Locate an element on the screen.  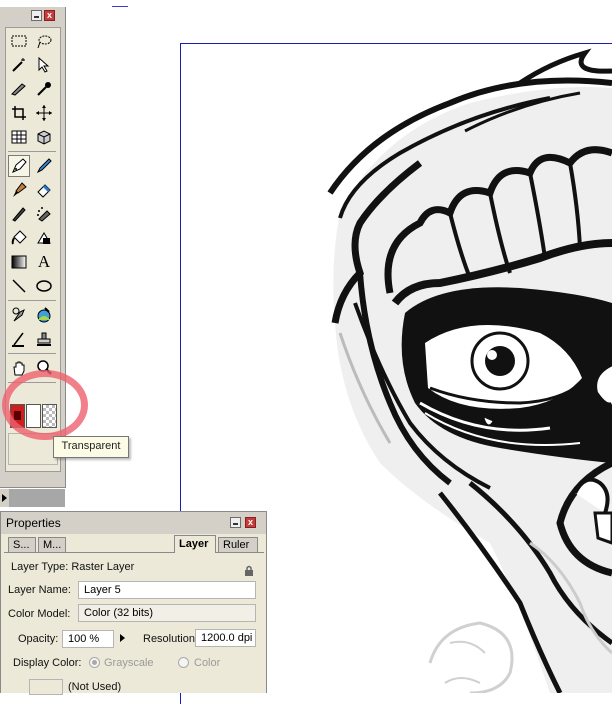
tools-titlebar: x is located at coordinates (32, 16).